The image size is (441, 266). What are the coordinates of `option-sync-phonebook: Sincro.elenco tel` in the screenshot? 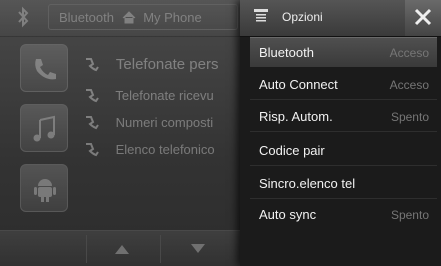 It's located at (343, 184).